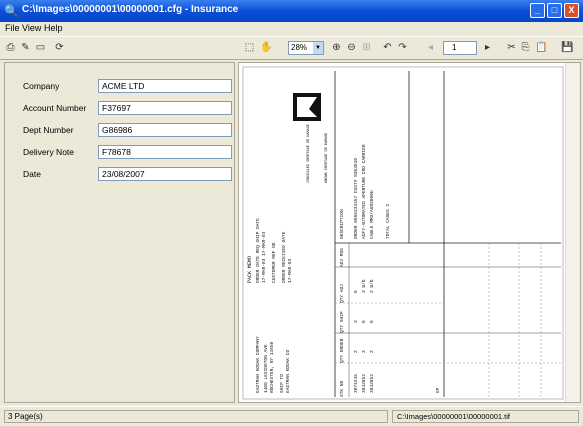 The width and height of the screenshot is (583, 426). I want to click on doc-city: ROCHESTER, NY 14650, so click(272, 367).